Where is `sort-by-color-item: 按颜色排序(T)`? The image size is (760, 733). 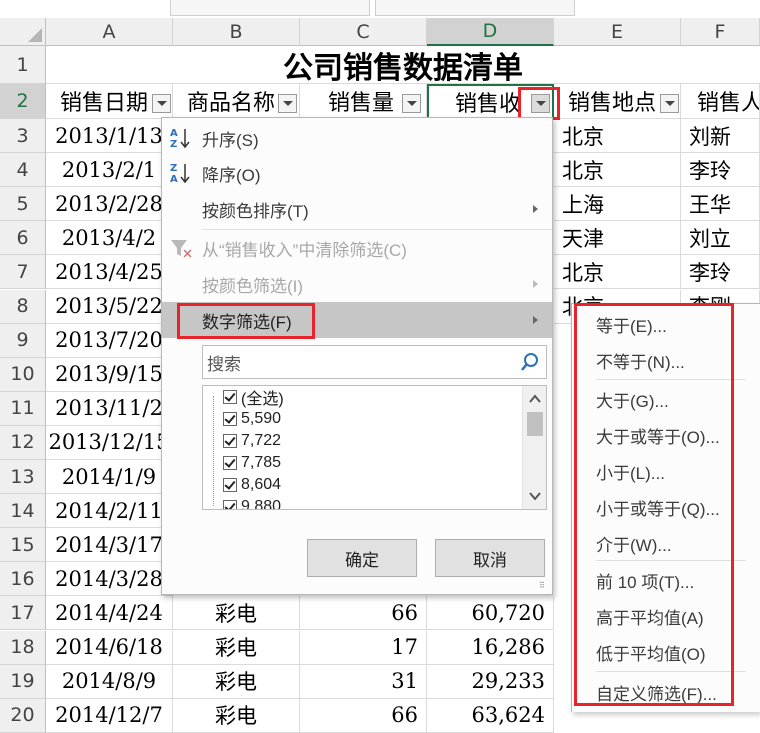
sort-by-color-item: 按颜色排序(T) is located at coordinates (357, 209).